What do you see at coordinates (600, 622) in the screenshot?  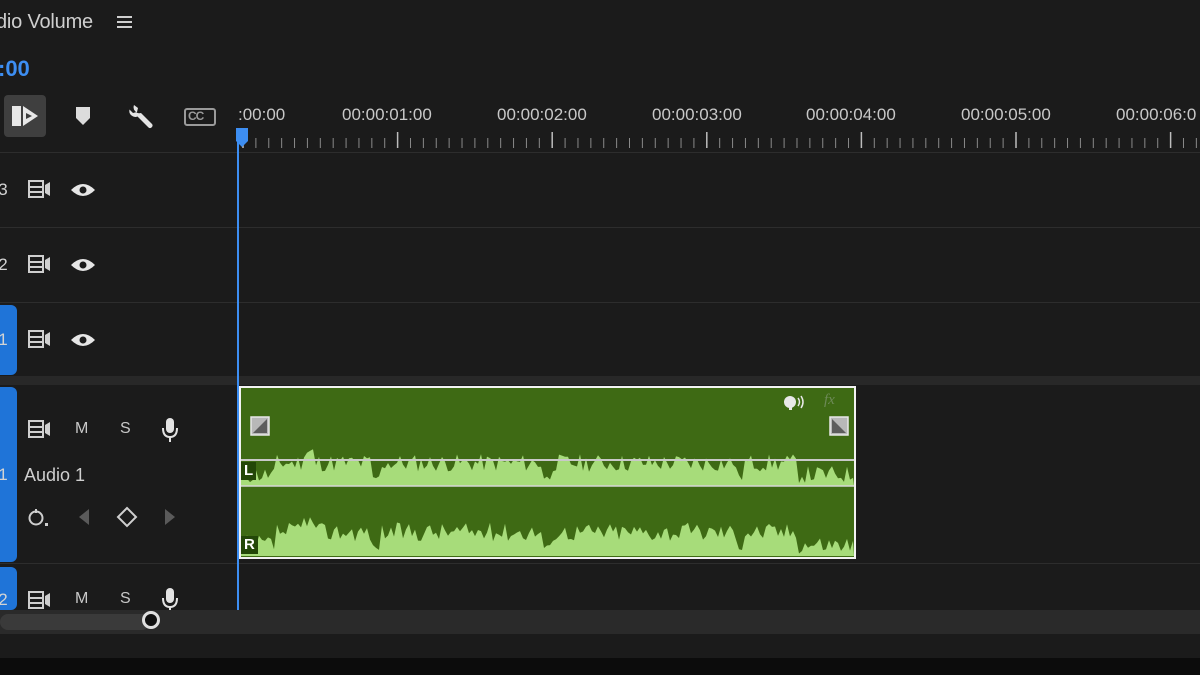 I see `horizontal-zoom-scrollbar` at bounding box center [600, 622].